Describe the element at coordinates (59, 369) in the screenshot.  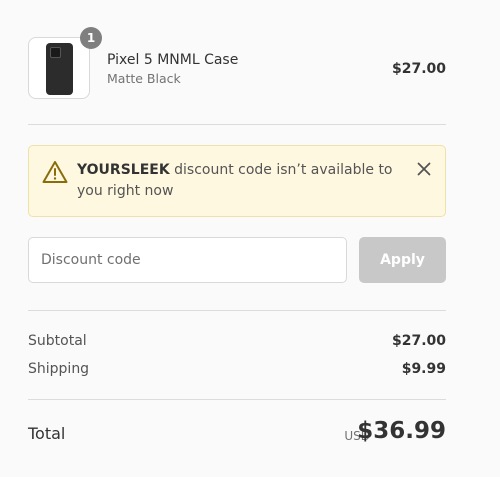
I see `shipping-label: Shipping` at that location.